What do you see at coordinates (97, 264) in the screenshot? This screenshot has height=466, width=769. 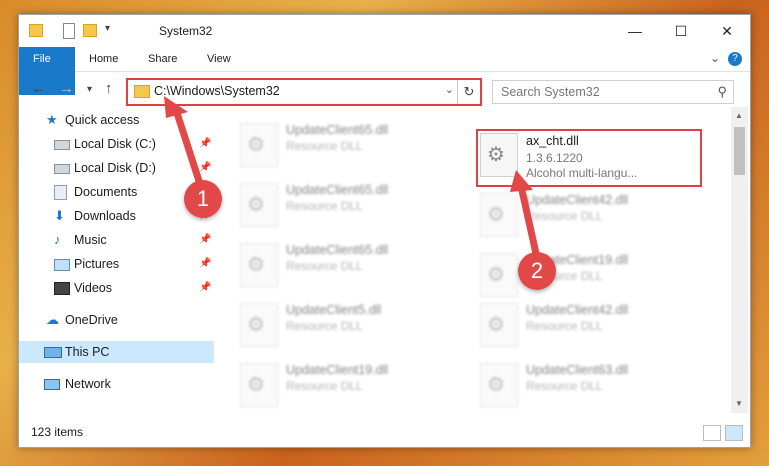 I see `sidebar-item-label: Pictures` at bounding box center [97, 264].